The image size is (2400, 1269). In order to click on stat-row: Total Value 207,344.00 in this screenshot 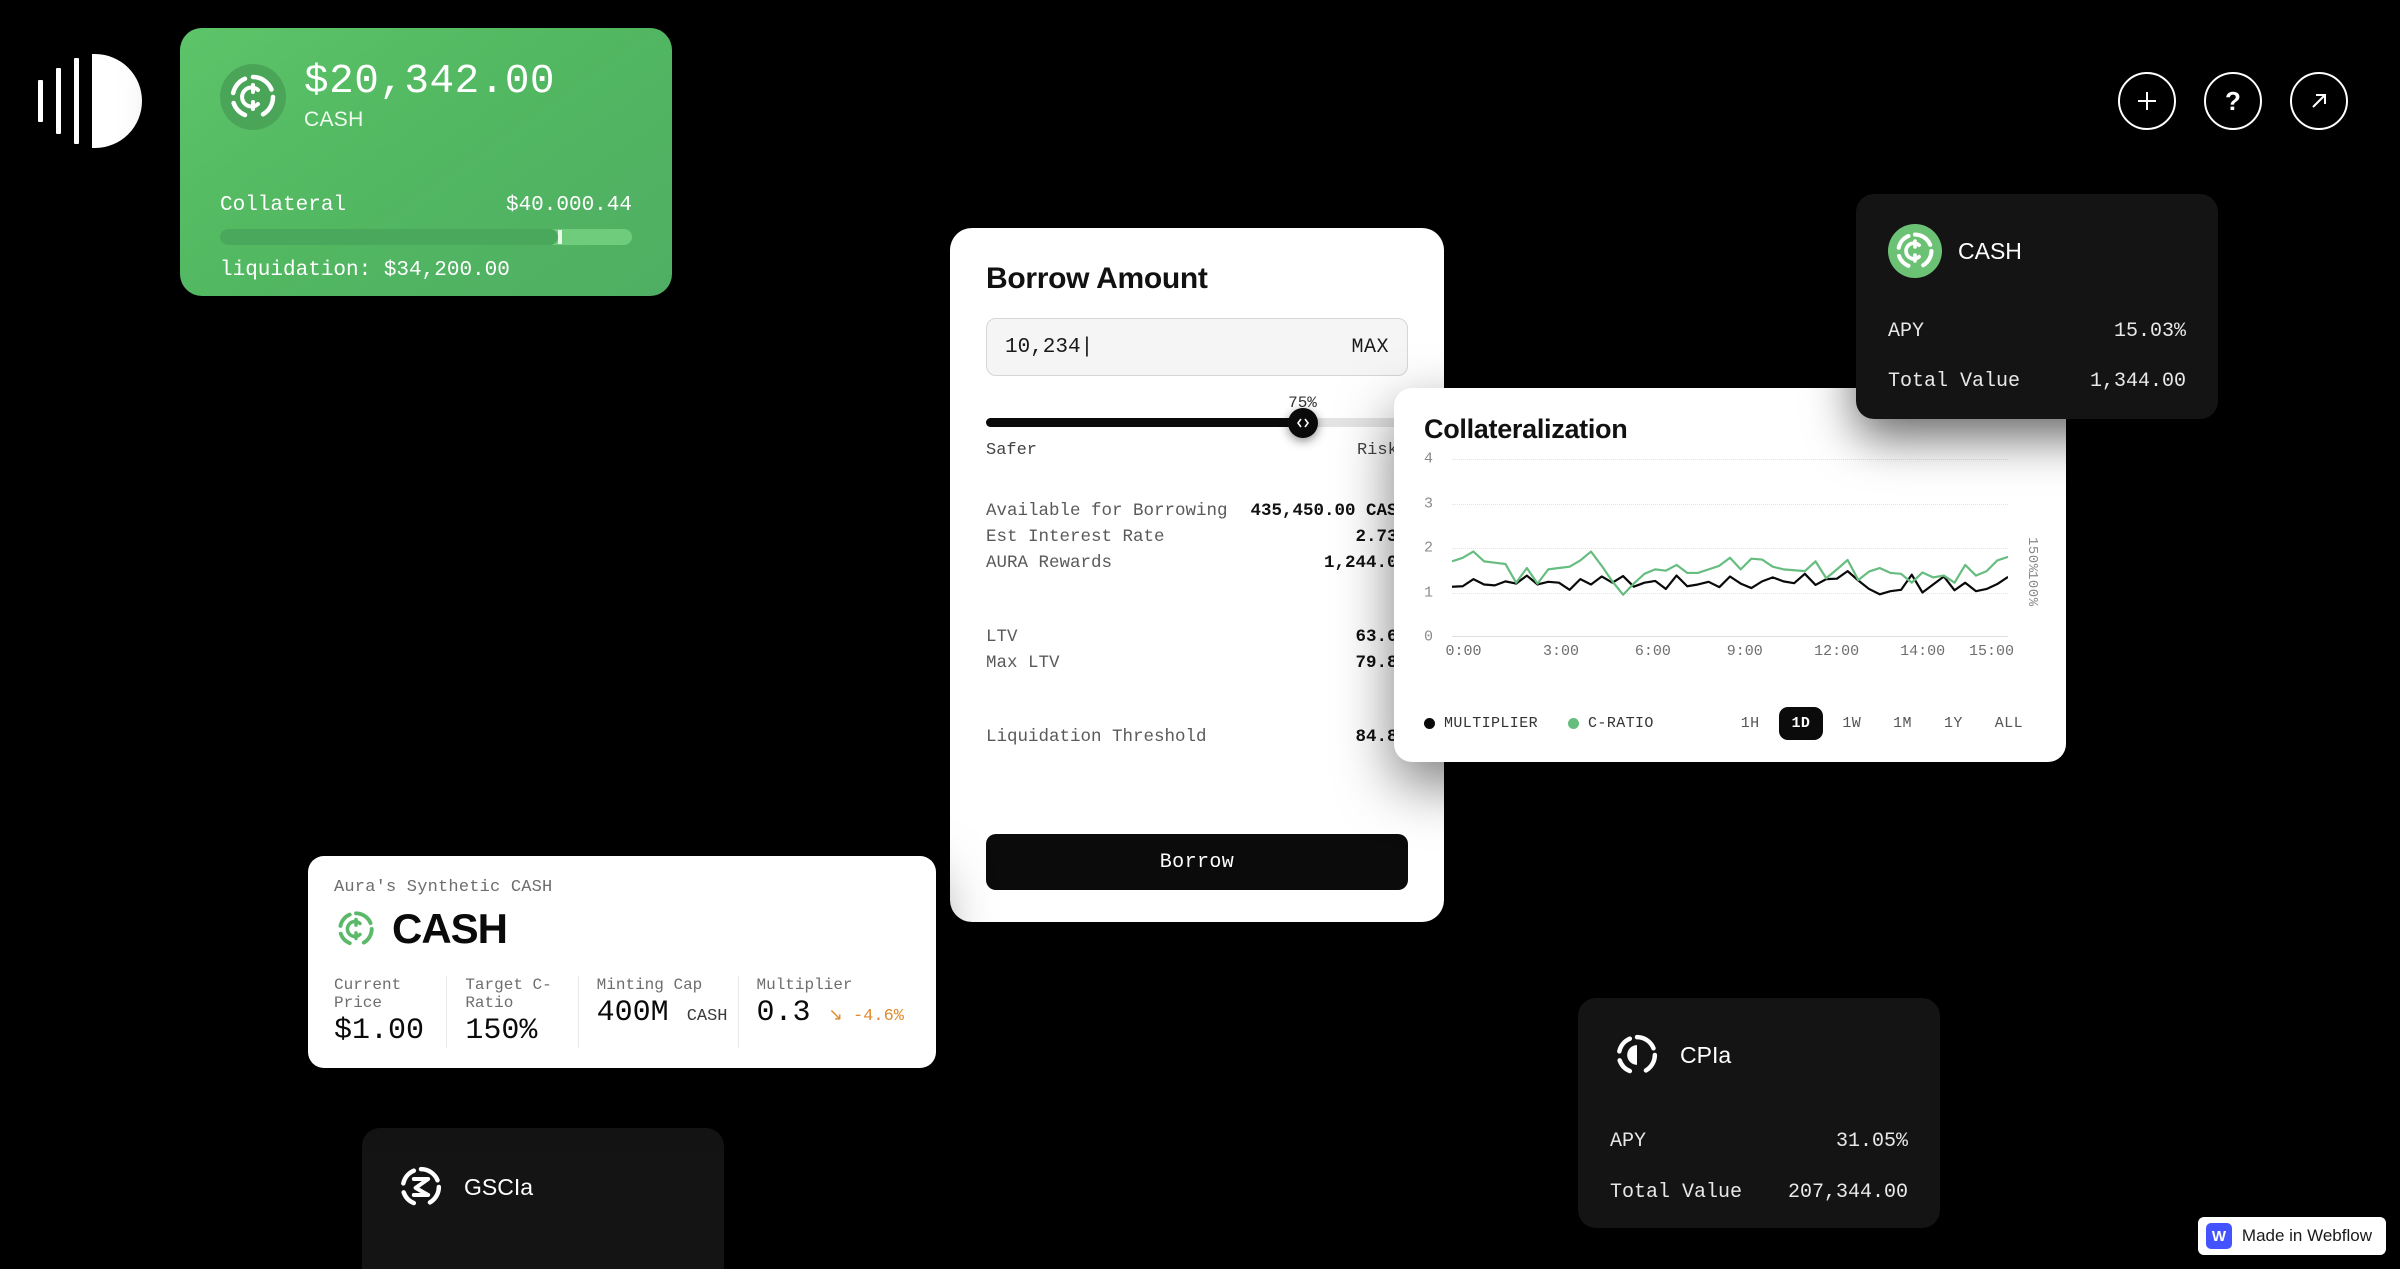, I will do `click(1759, 1192)`.